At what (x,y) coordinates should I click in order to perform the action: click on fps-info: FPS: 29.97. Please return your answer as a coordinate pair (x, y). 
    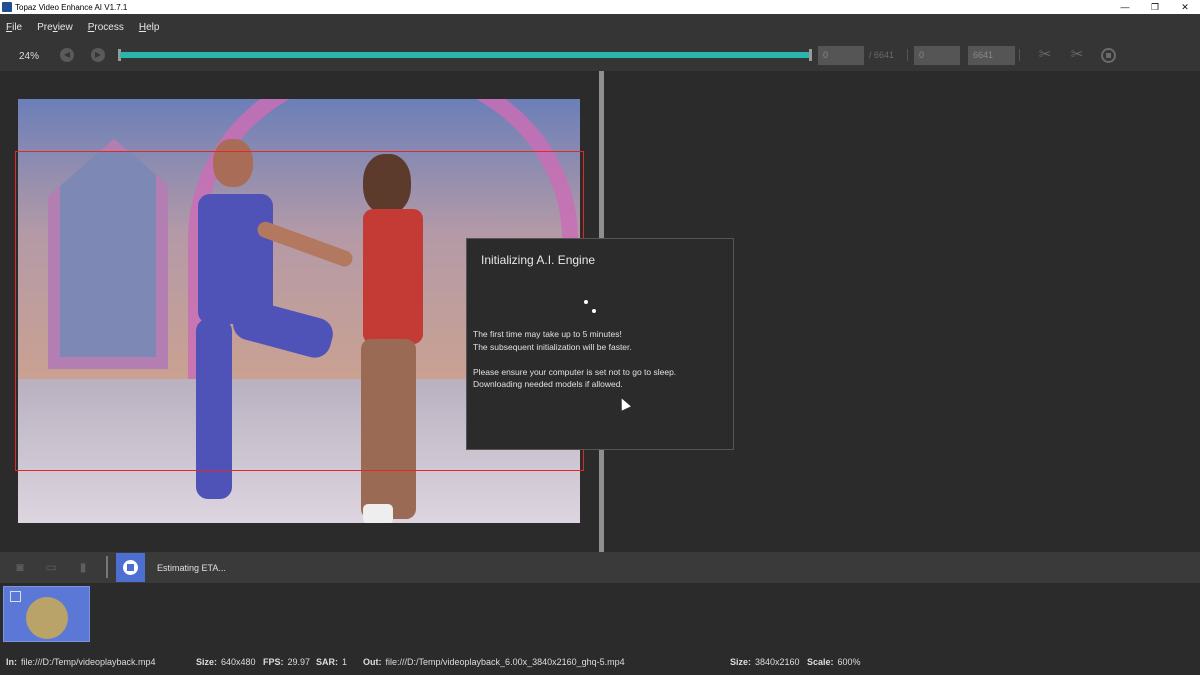
    Looking at the image, I should click on (287, 662).